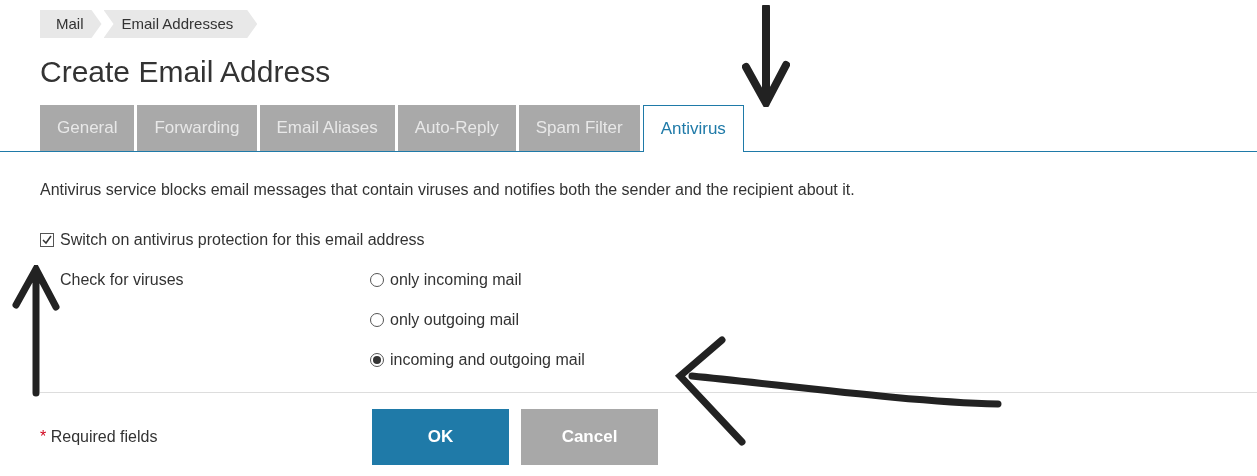 Image resolution: width=1257 pixels, height=476 pixels. Describe the element at coordinates (87, 128) in the screenshot. I see `tab: General` at that location.